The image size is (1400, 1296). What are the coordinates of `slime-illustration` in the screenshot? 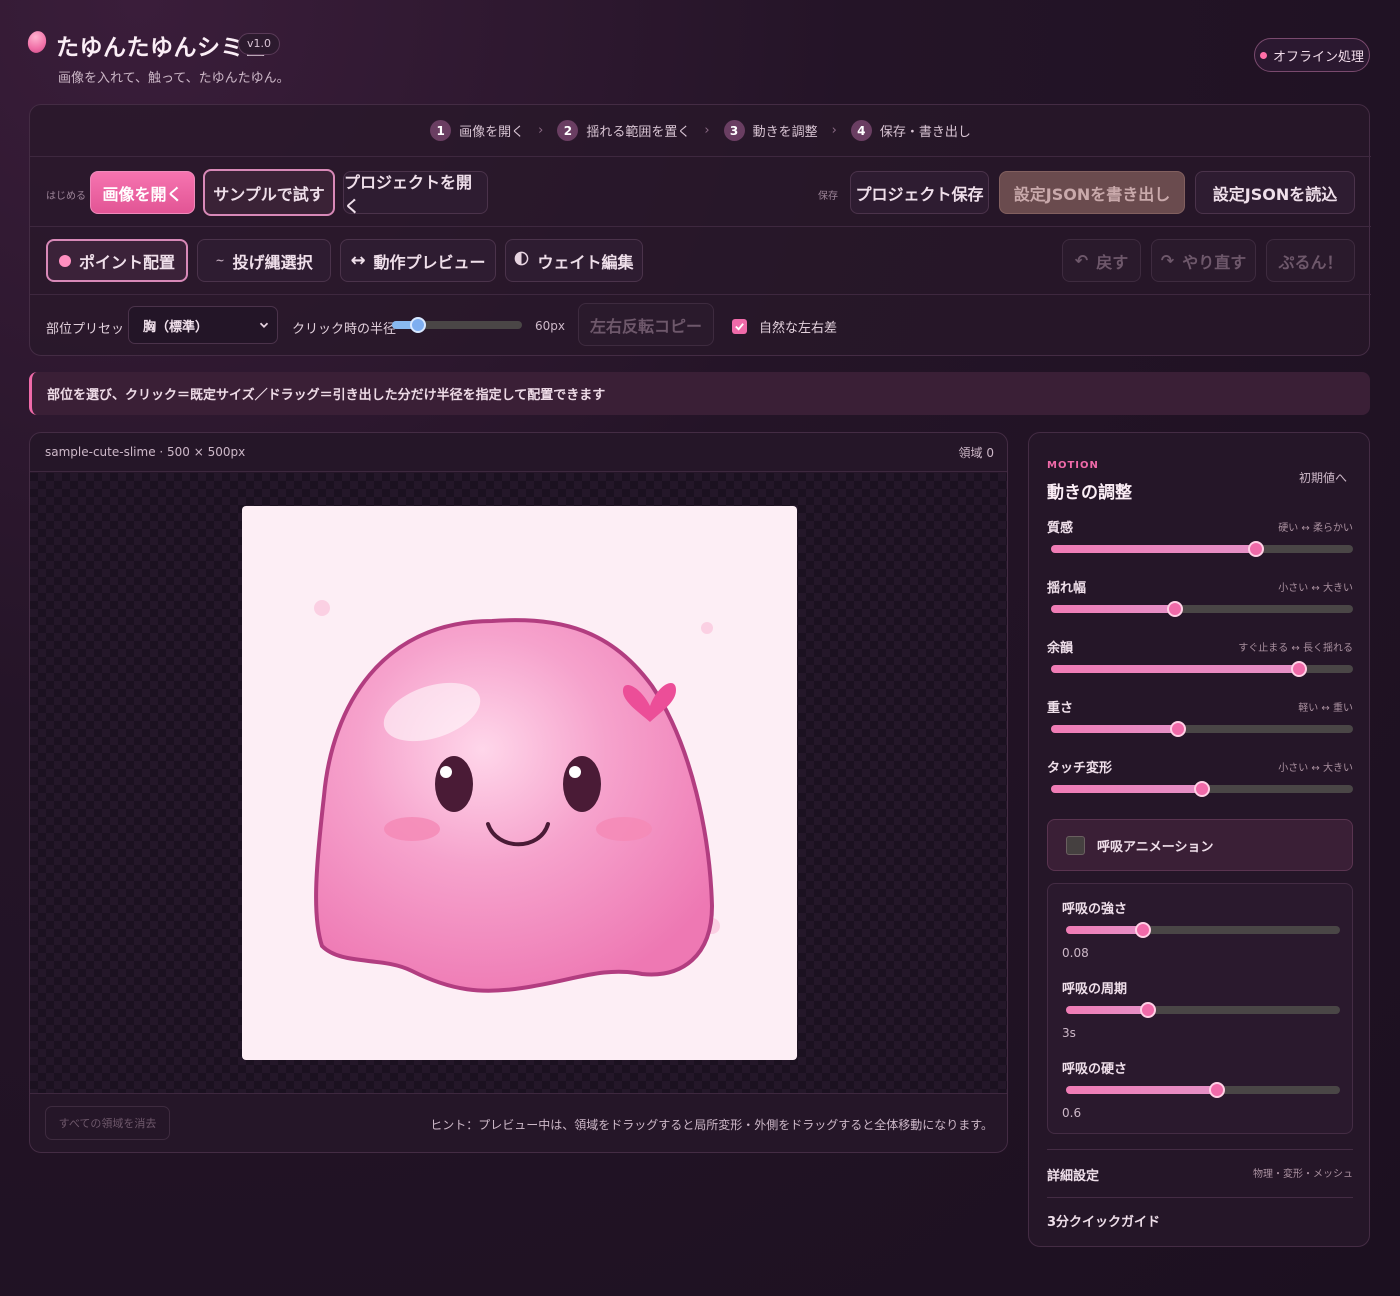 It's located at (517, 796).